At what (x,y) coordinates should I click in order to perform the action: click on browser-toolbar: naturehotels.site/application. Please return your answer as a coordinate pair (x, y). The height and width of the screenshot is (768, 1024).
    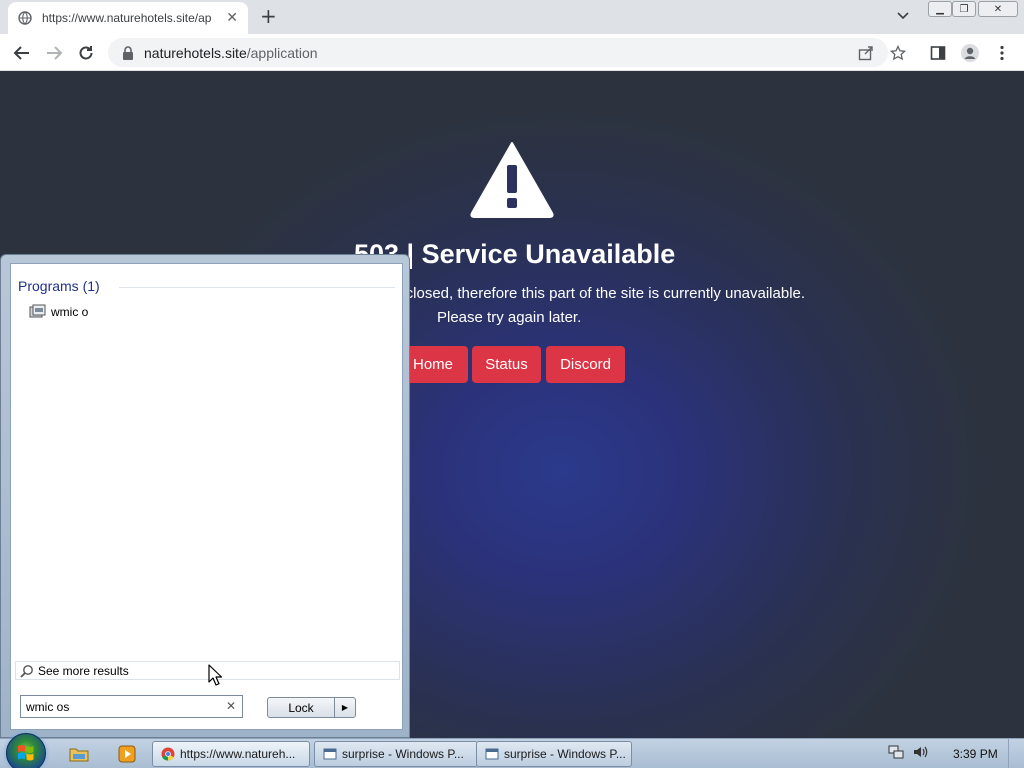
    Looking at the image, I should click on (512, 52).